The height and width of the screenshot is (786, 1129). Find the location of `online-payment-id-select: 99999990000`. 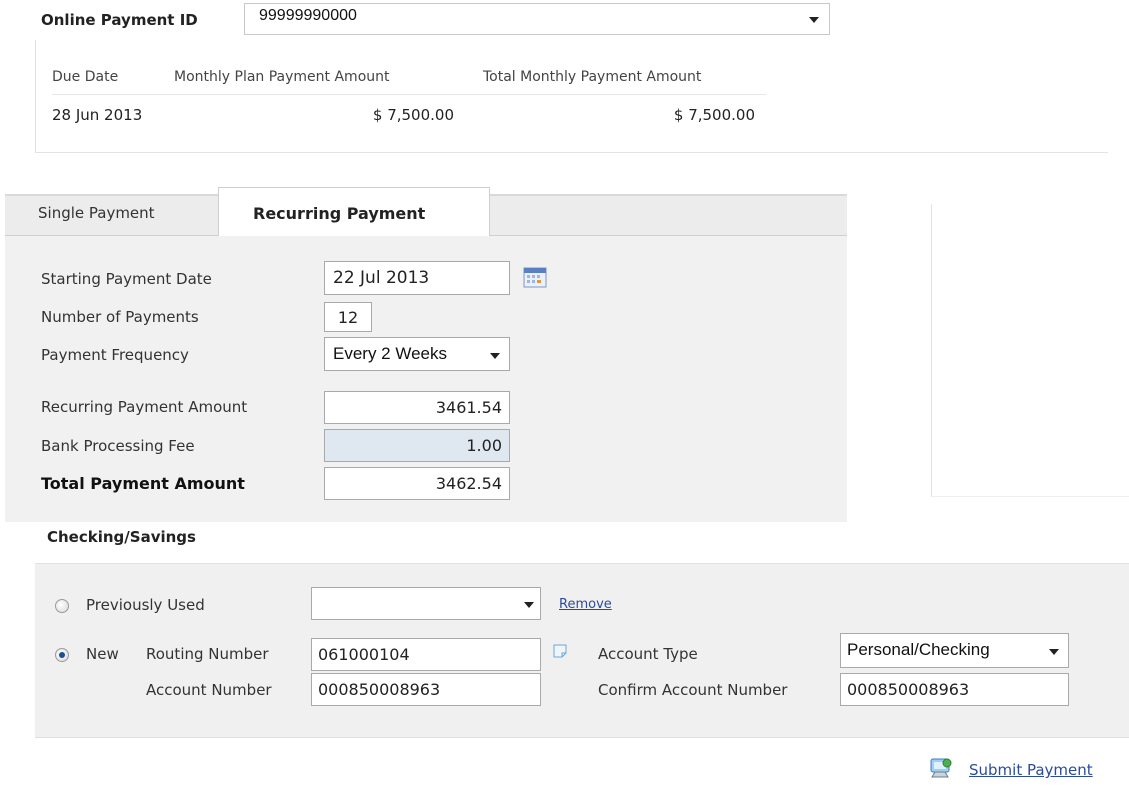

online-payment-id-select: 99999990000 is located at coordinates (537, 19).